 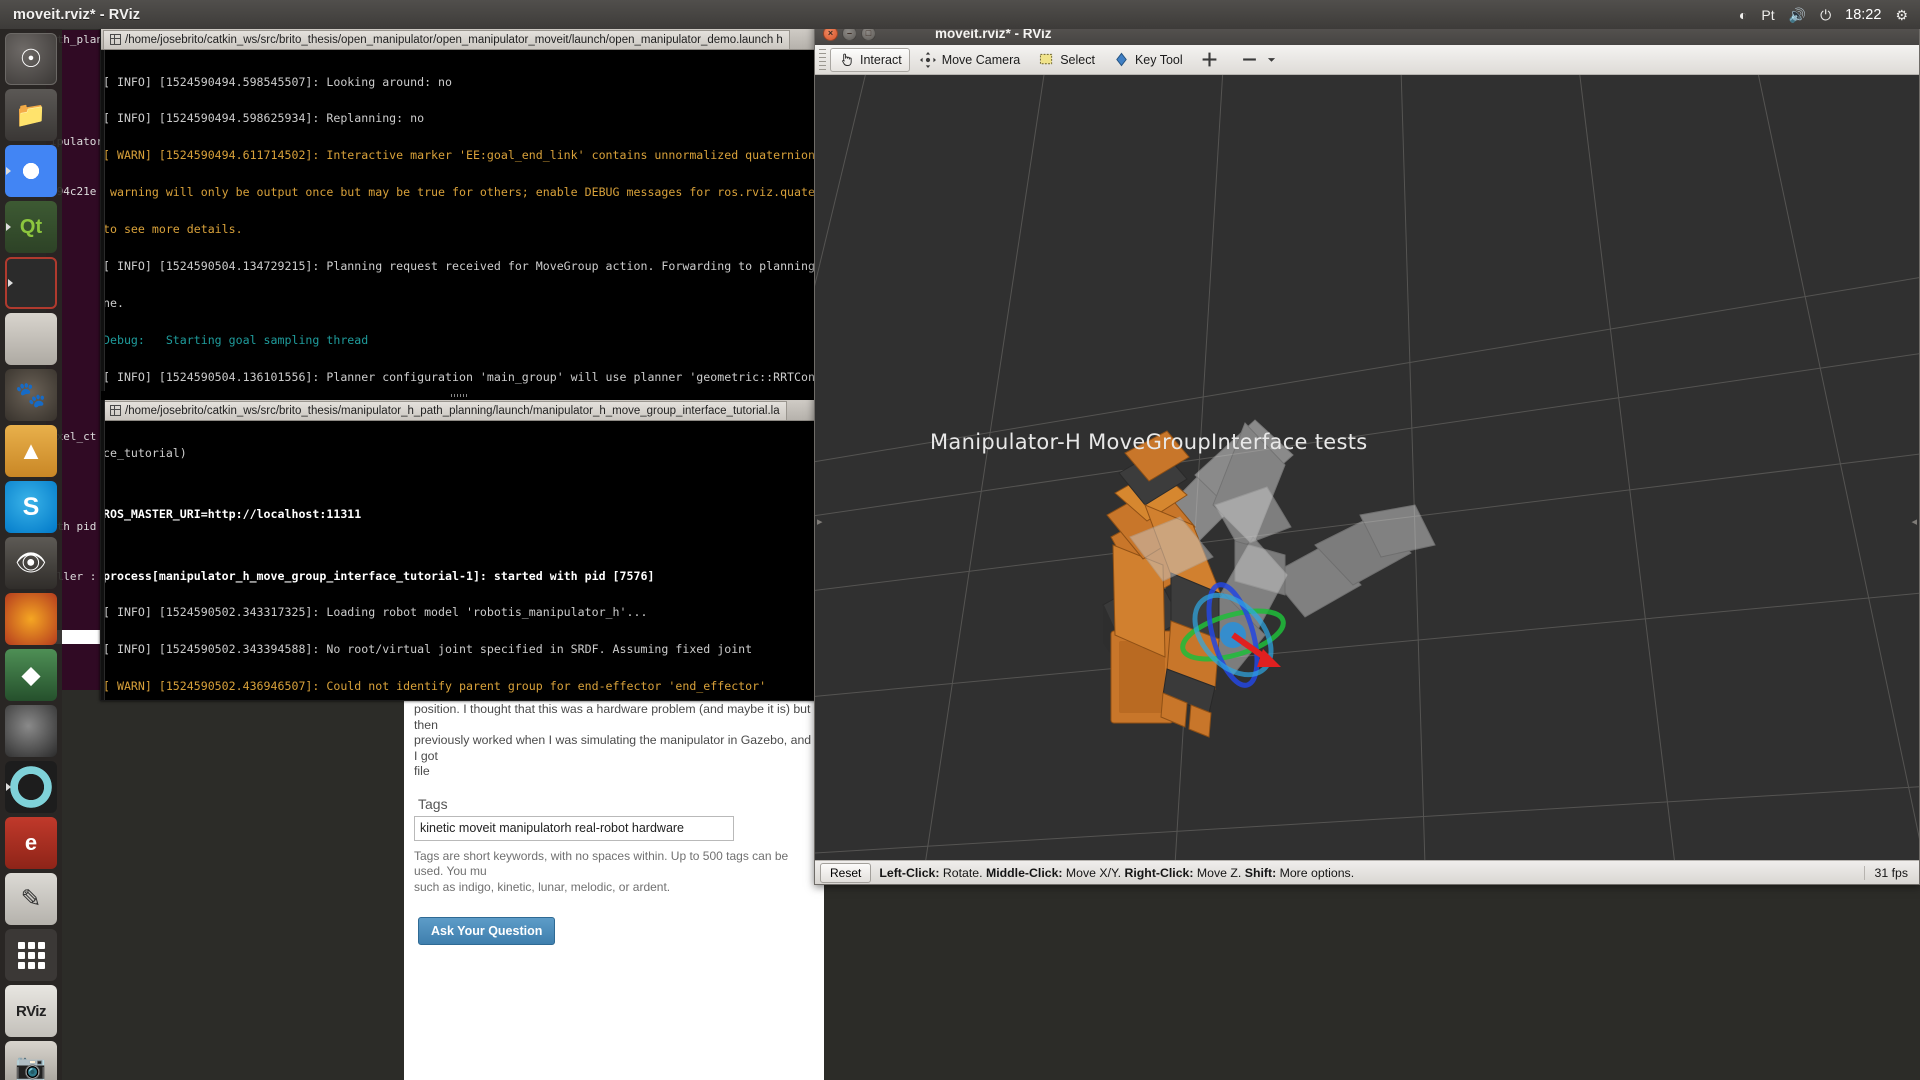 I want to click on launcher-item-show-applications, so click(x=31, y=955).